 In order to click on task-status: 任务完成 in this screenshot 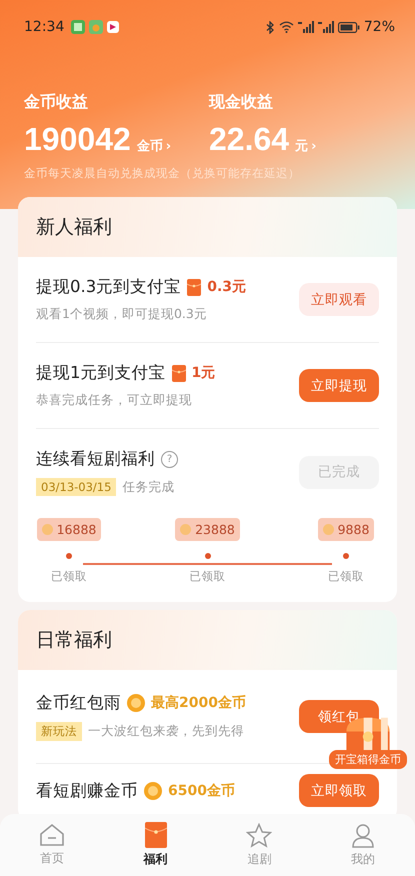, I will do `click(148, 487)`.